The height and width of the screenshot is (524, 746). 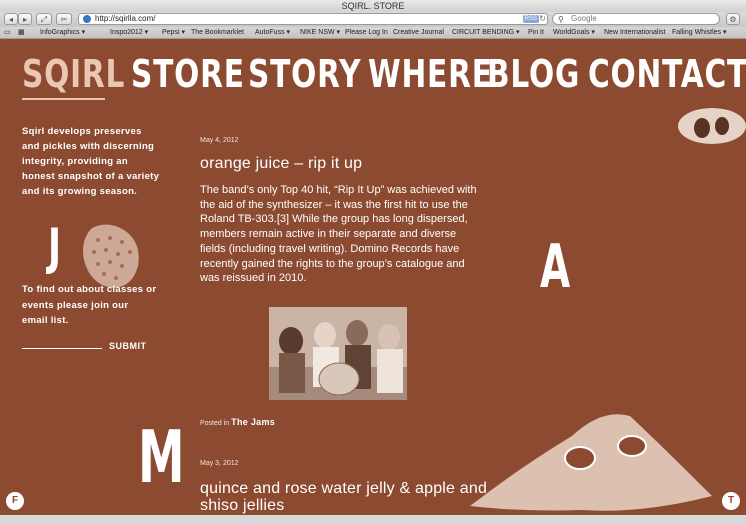 What do you see at coordinates (574, 32) in the screenshot?
I see `bookmark-item: WorldGoals ▾` at bounding box center [574, 32].